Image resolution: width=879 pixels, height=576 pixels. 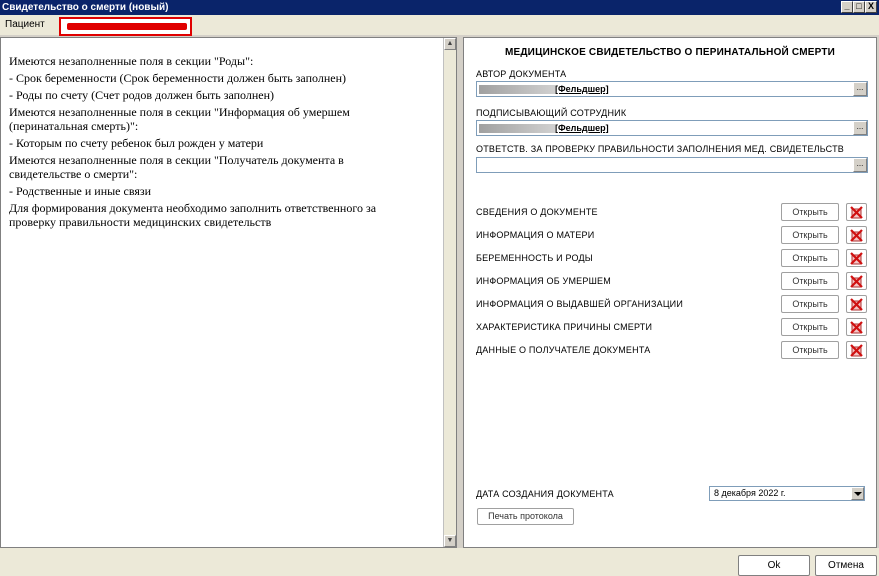 What do you see at coordinates (672, 327) in the screenshot?
I see `section-row: ХАРАКТЕРИСТИКА ПРИЧИНЫ СМЕРТИ Открыть` at bounding box center [672, 327].